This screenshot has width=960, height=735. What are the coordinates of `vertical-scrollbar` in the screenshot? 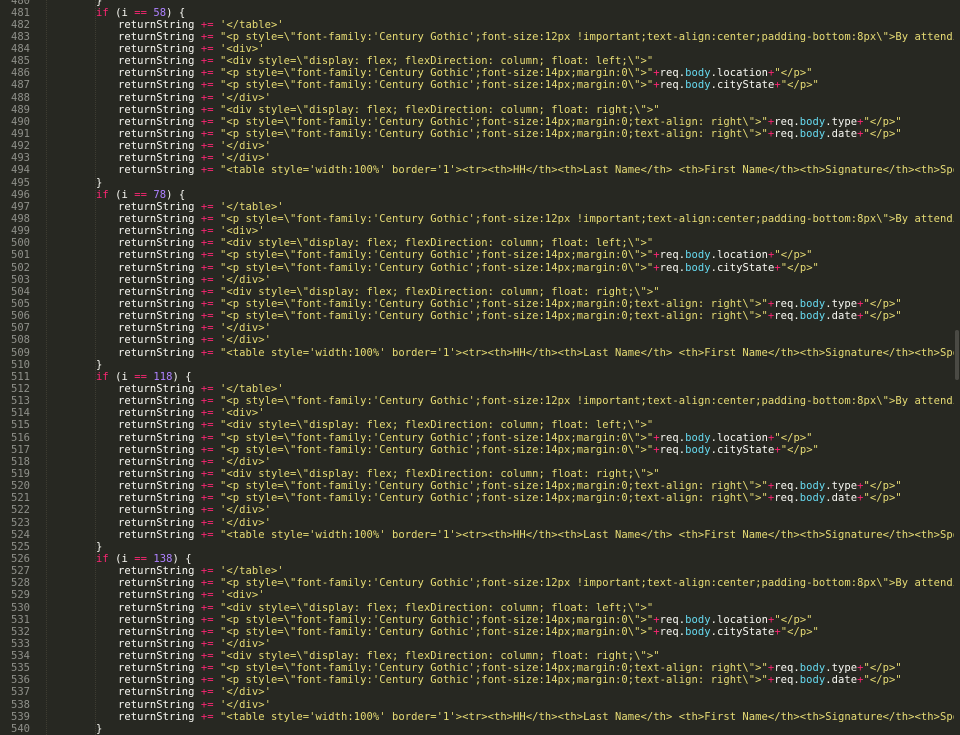 It's located at (957, 367).